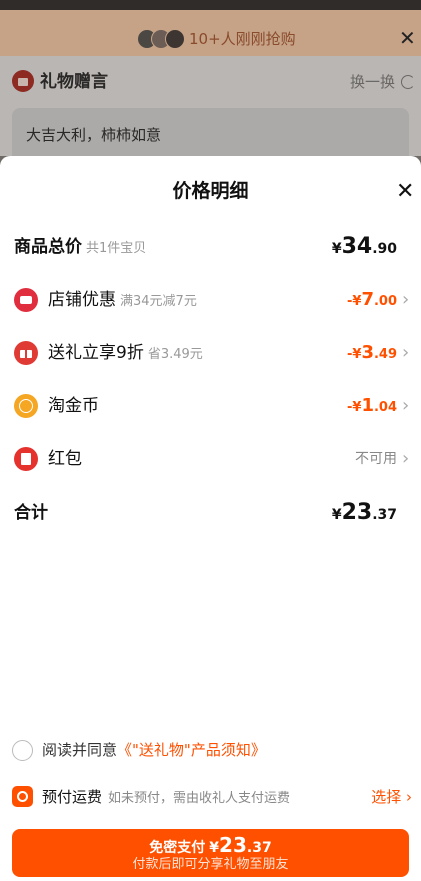 The height and width of the screenshot is (881, 421). I want to click on shop-icon, so click(26, 300).